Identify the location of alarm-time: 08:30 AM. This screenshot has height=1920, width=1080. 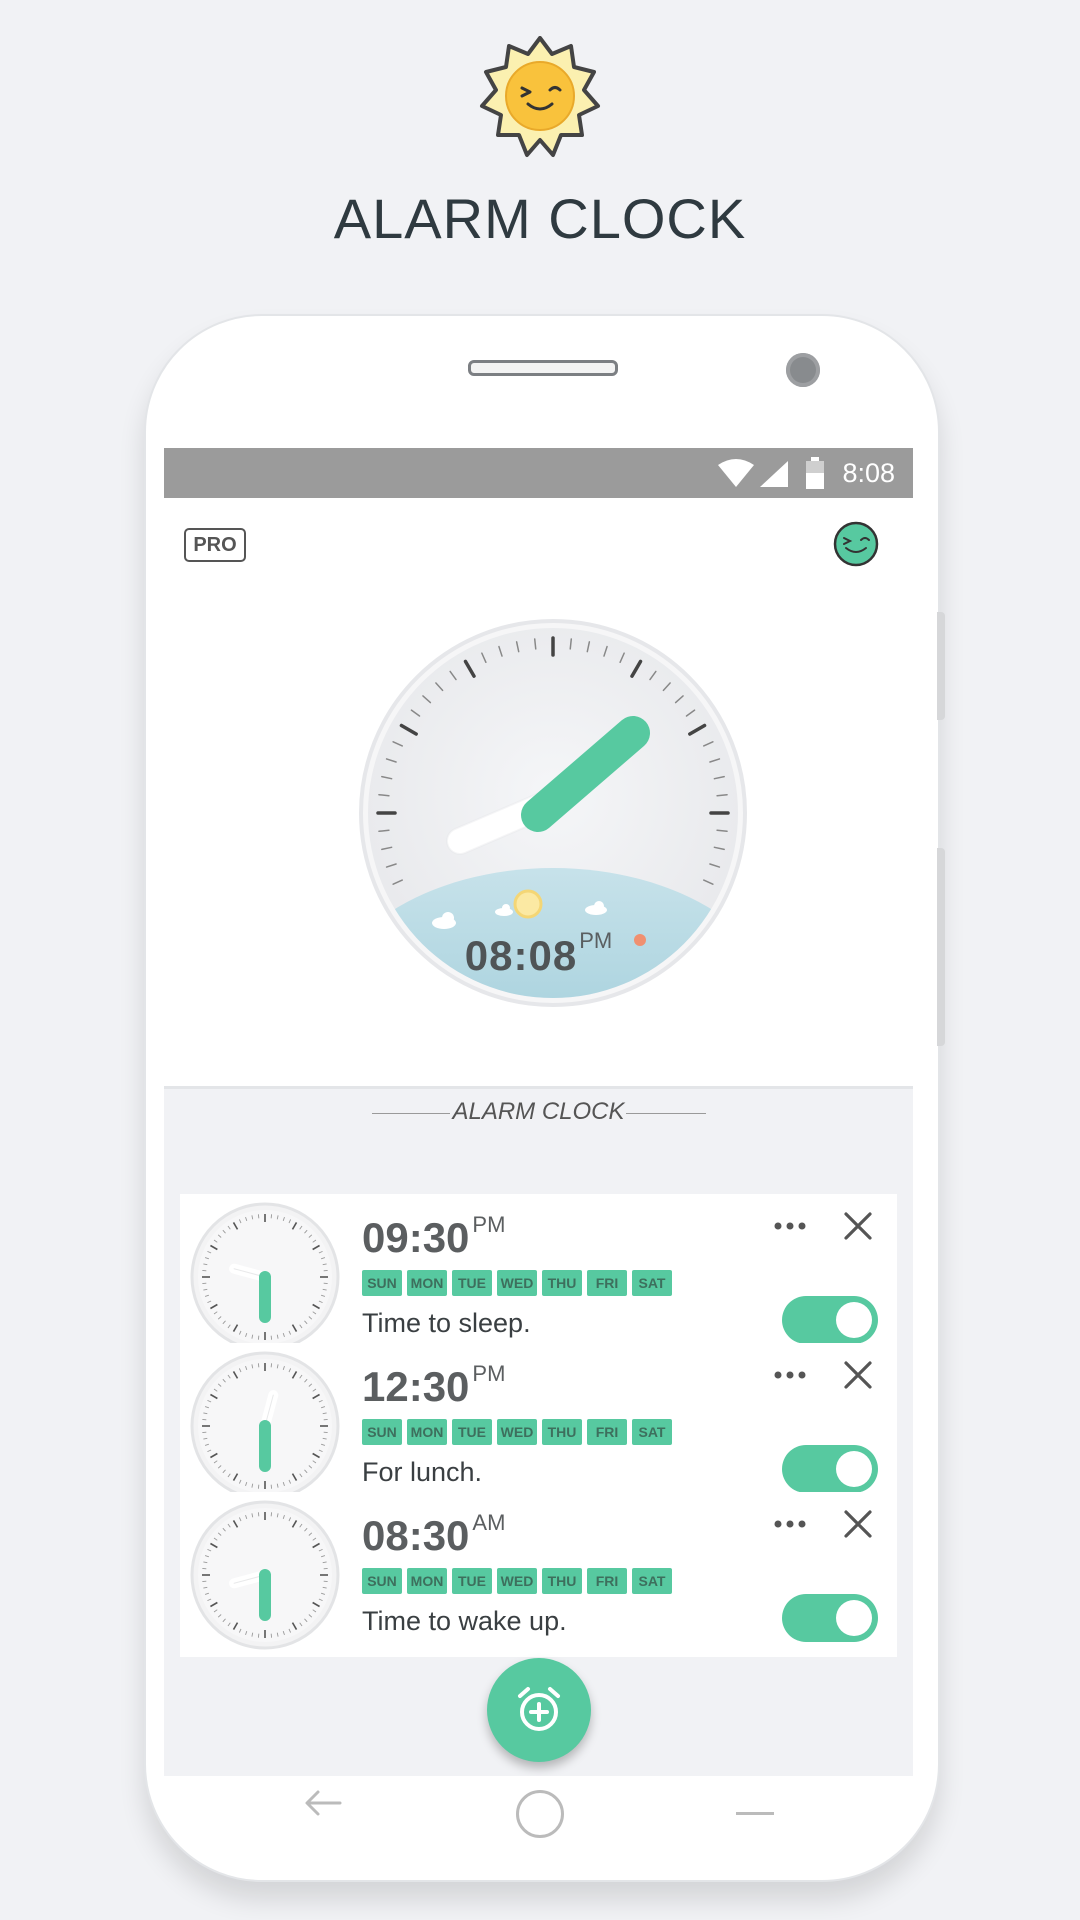
(433, 1535).